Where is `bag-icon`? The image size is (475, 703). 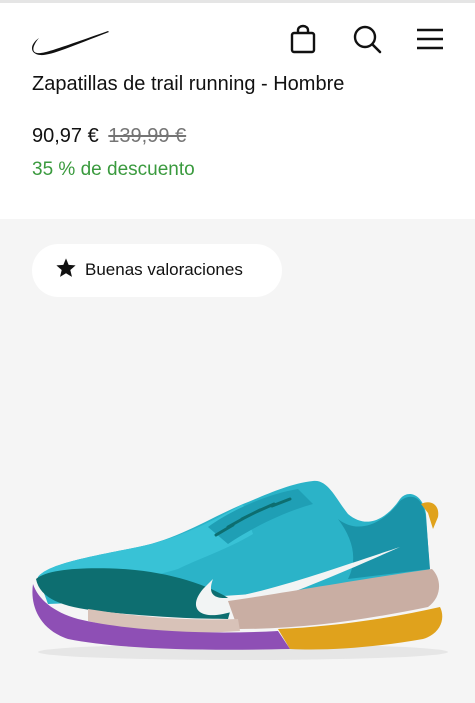
bag-icon is located at coordinates (303, 39).